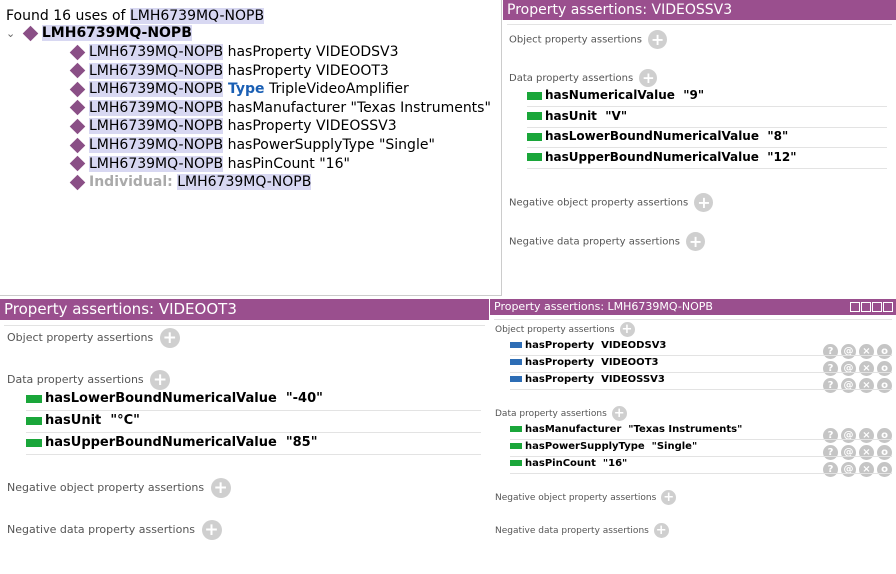 The width and height of the screenshot is (896, 574). I want to click on data-assertion-row: hasPinCount "16", so click(568, 463).